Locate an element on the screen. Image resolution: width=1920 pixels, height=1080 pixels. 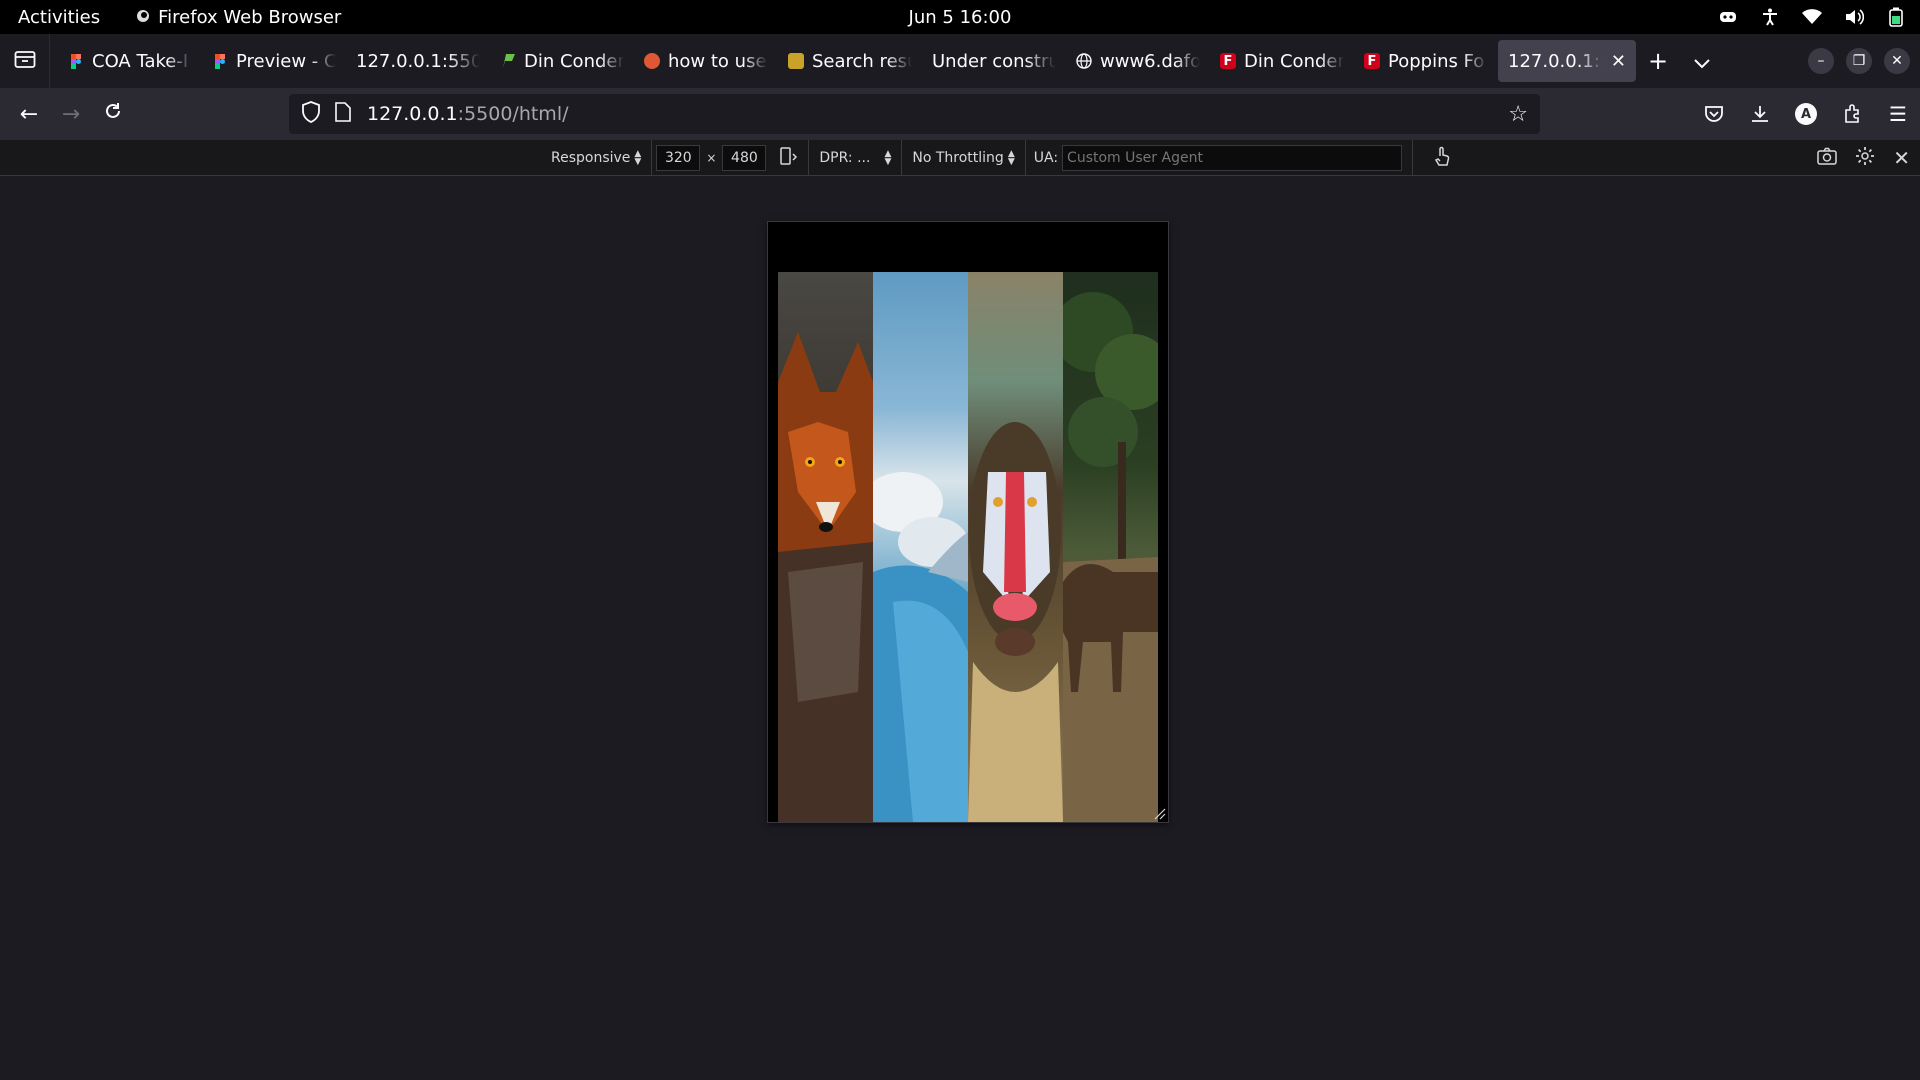
hamburger-menu-icon: ☰ is located at coordinates (1898, 114).